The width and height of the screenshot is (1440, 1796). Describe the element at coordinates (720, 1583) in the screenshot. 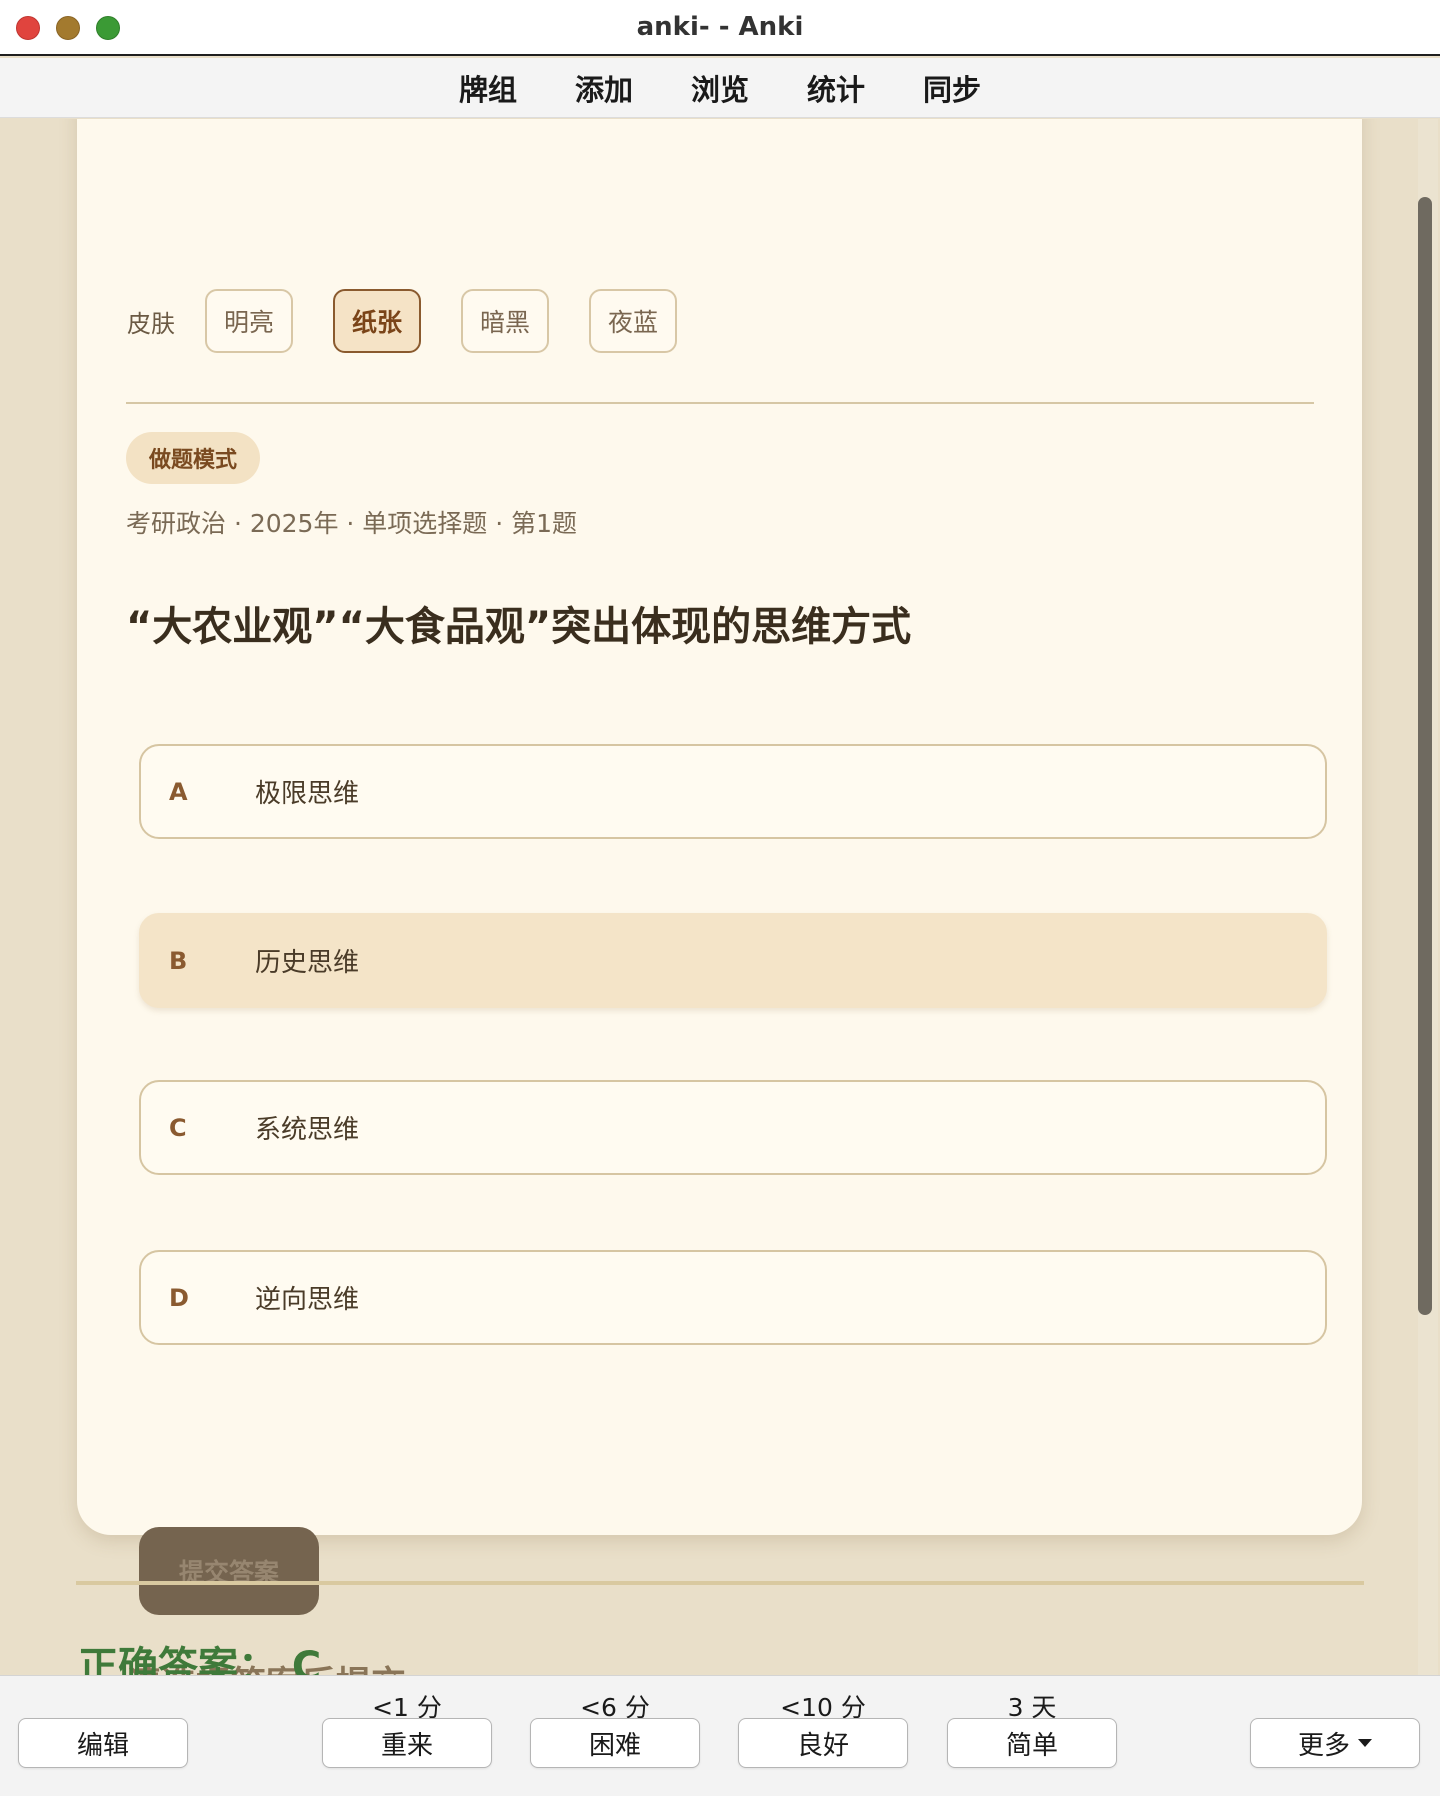

I see `answer-divider` at that location.